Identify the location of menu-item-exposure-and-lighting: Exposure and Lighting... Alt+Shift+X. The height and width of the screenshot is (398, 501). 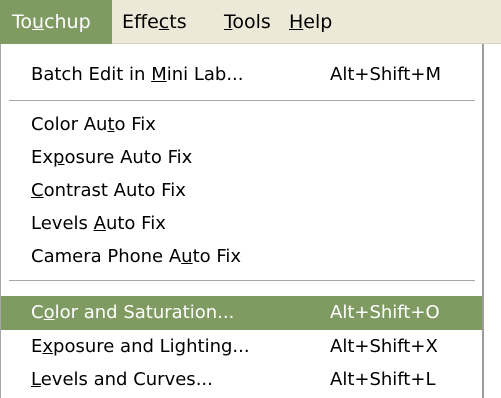
(241, 347).